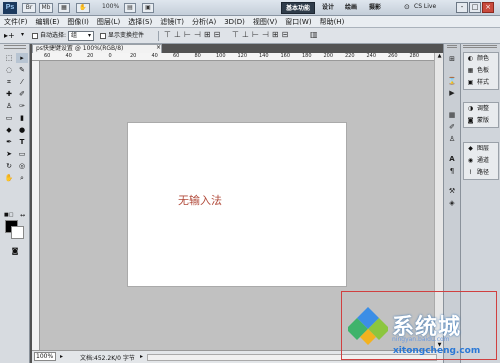 The image size is (500, 363). What do you see at coordinates (452, 139) in the screenshot?
I see `clone-source-icon: ♙` at bounding box center [452, 139].